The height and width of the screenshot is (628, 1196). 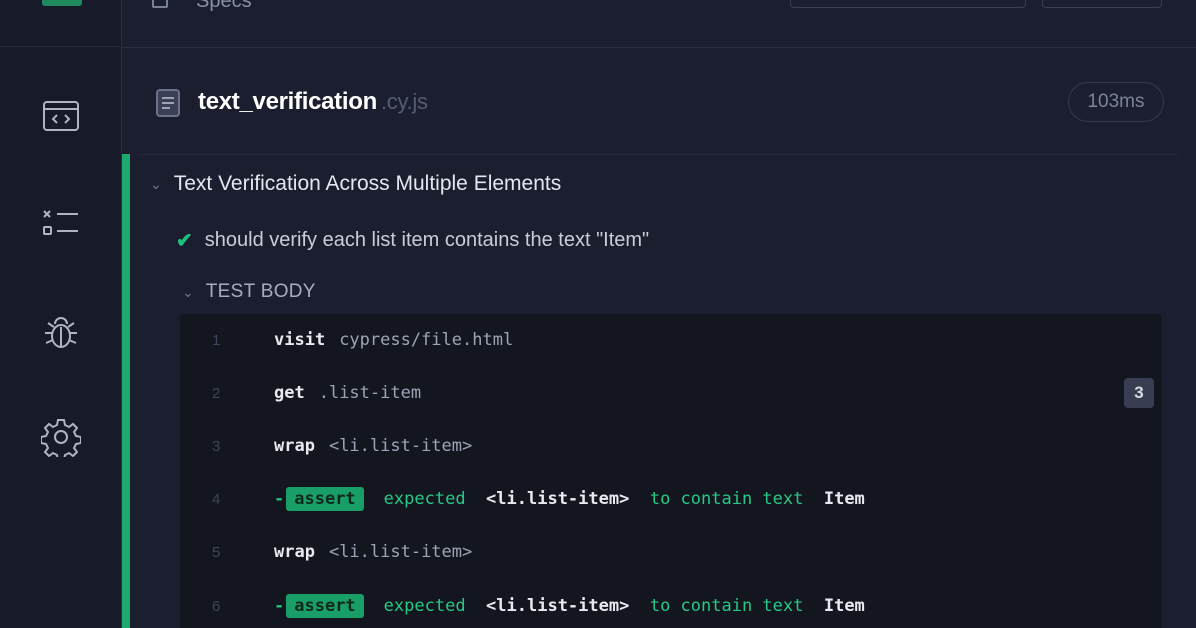 What do you see at coordinates (426, 340) in the screenshot?
I see `command-message: cypress/file.html` at bounding box center [426, 340].